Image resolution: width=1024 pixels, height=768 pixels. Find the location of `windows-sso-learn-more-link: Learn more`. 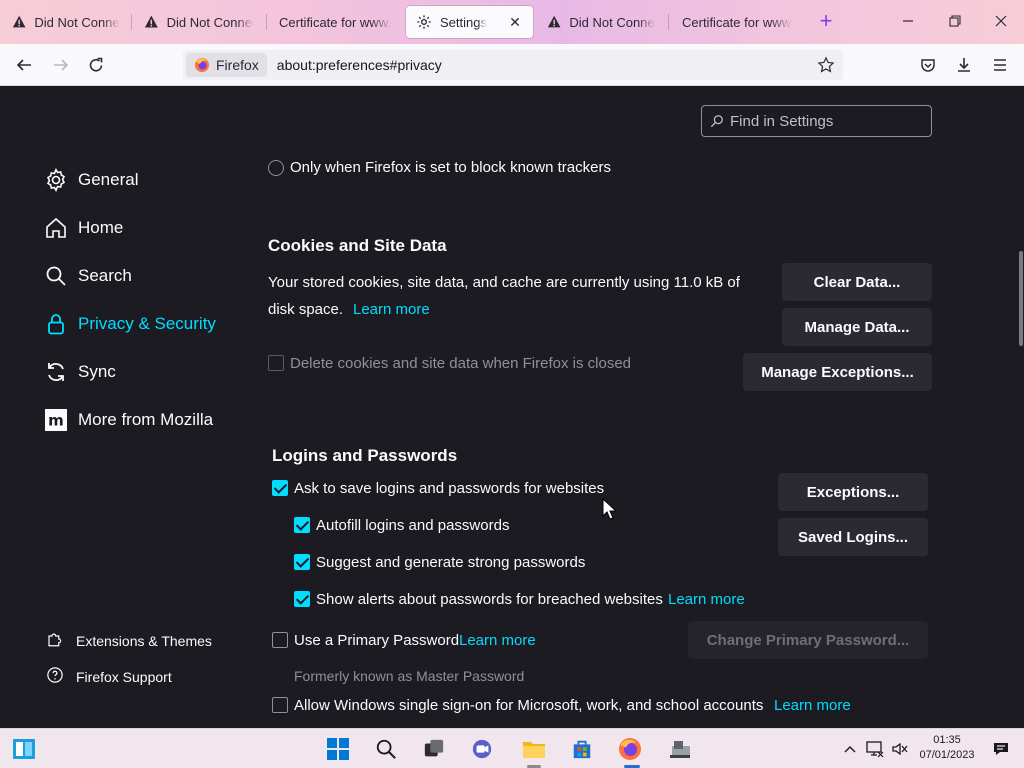

windows-sso-learn-more-link: Learn more is located at coordinates (812, 705).